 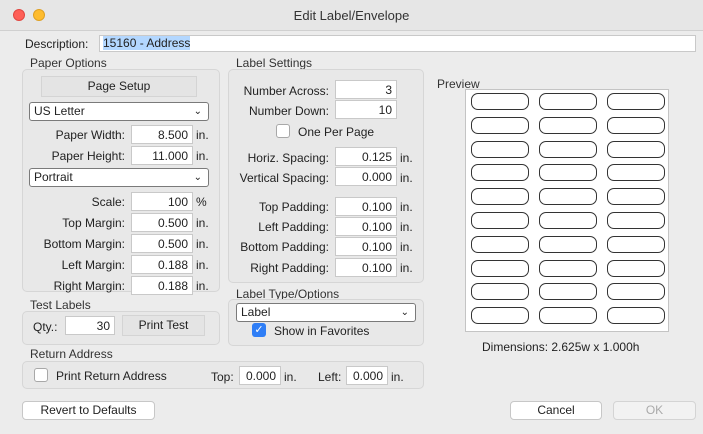 I want to click on top-padding-label: Top Padding:, so click(x=293, y=207).